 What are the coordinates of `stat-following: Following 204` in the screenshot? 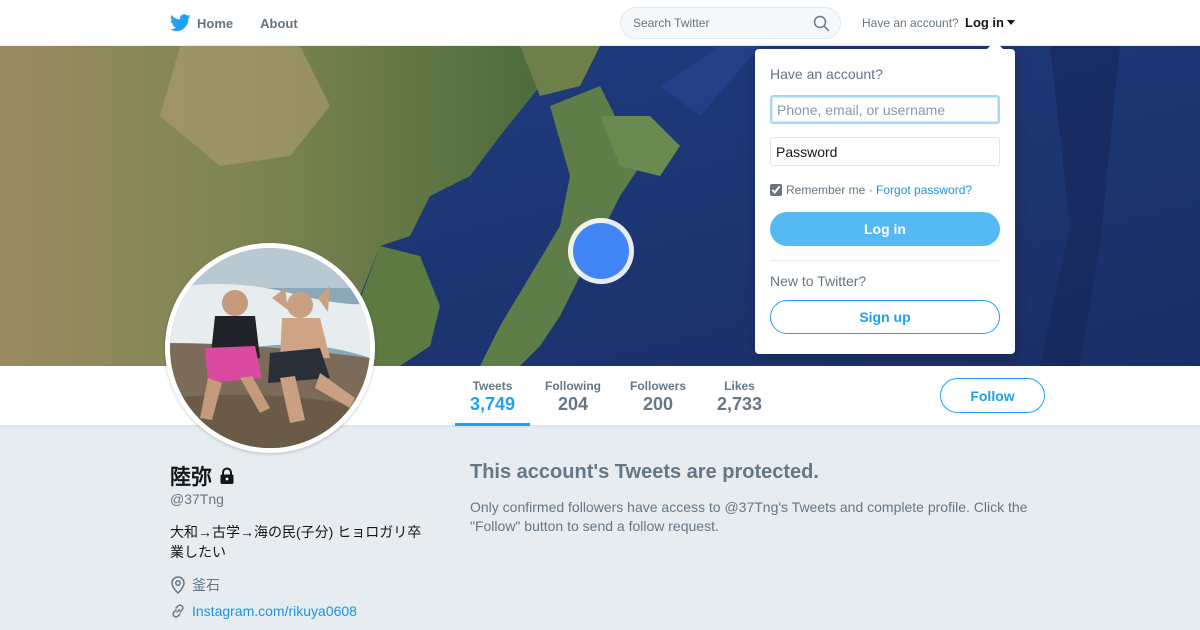 It's located at (573, 396).